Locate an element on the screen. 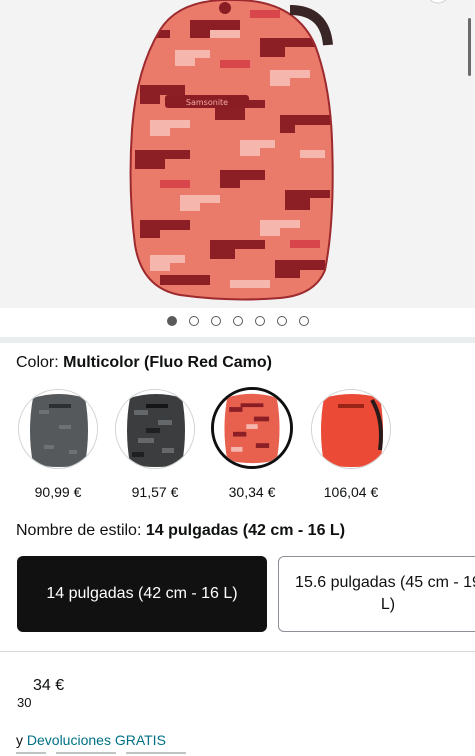  color-selection-label: Color: Multicolor (Fluo Red Camo) is located at coordinates (144, 363).